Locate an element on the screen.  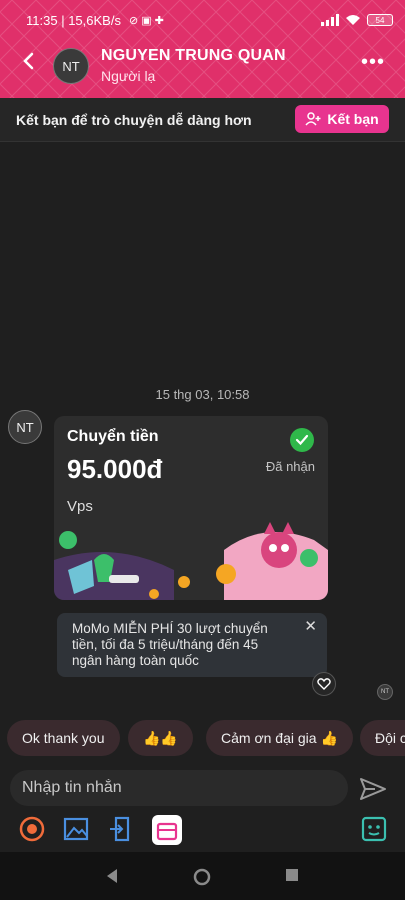
seen-avatar: NT is located at coordinates (385, 692).